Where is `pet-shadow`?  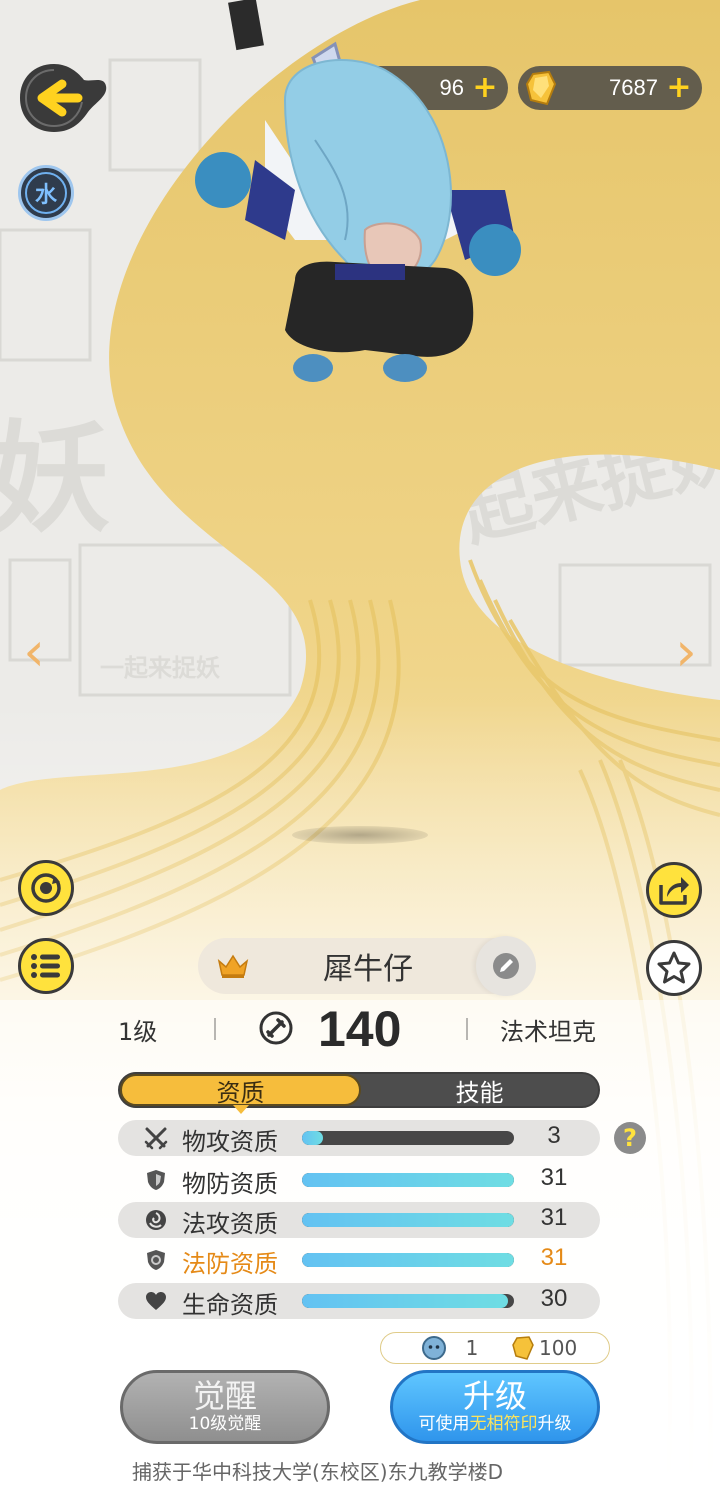 pet-shadow is located at coordinates (360, 835).